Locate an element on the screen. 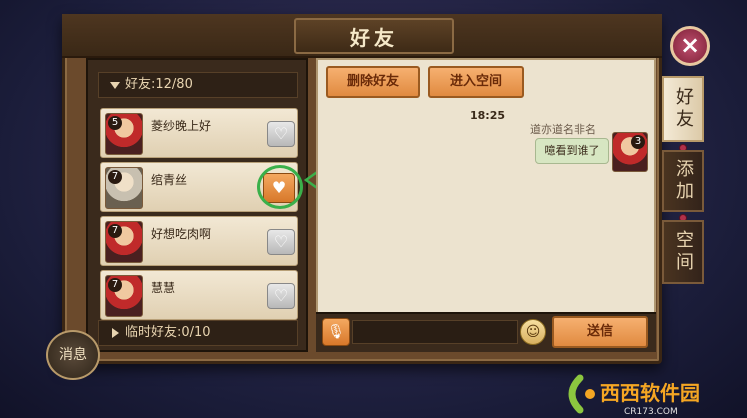 This screenshot has height=418, width=747. temp-friend-label: 临时好友:0/10 is located at coordinates (168, 332).